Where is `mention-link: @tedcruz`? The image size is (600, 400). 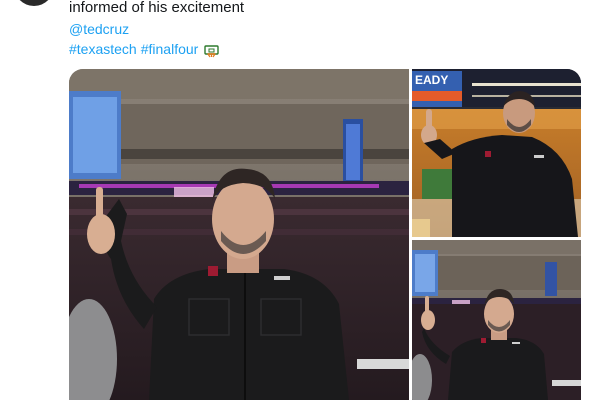
mention-link: @tedcruz is located at coordinates (99, 29).